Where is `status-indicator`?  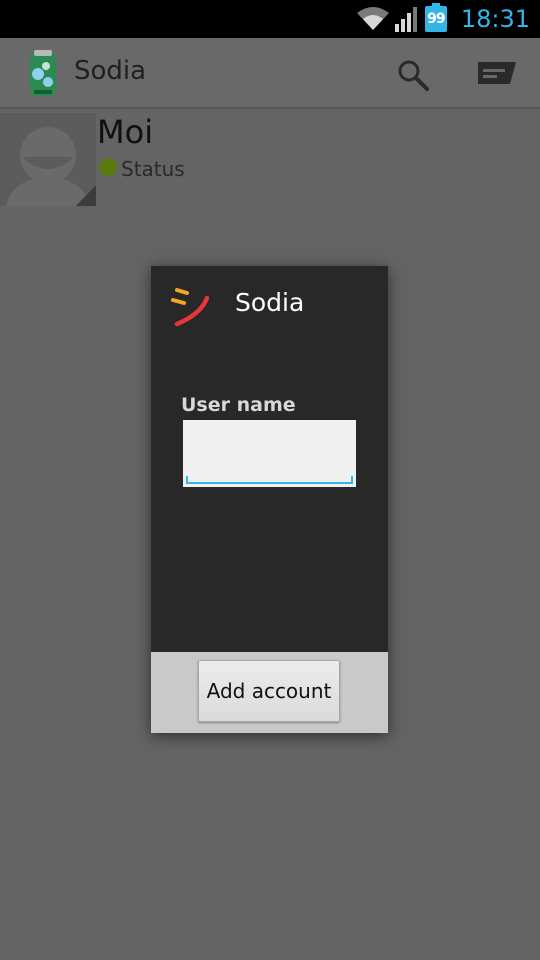 status-indicator is located at coordinates (108, 167).